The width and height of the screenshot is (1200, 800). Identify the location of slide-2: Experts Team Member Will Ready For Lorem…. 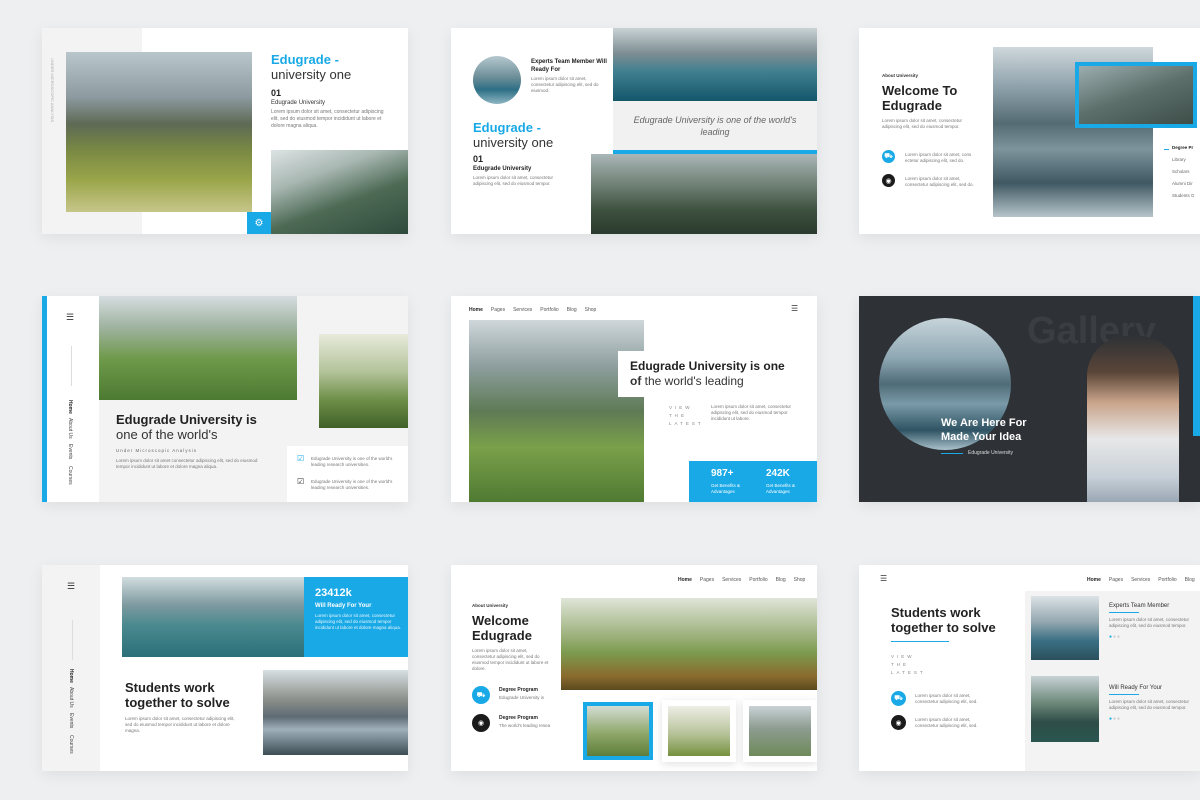
(634, 131).